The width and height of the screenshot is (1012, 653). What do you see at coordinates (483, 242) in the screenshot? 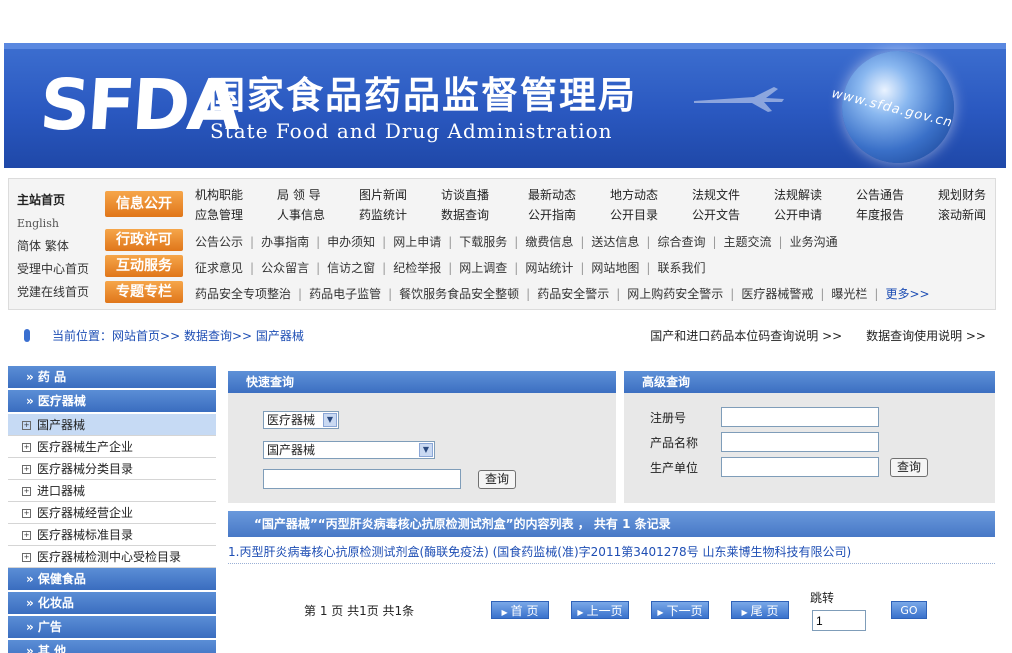
I see `nav-link: 下载服务` at bounding box center [483, 242].